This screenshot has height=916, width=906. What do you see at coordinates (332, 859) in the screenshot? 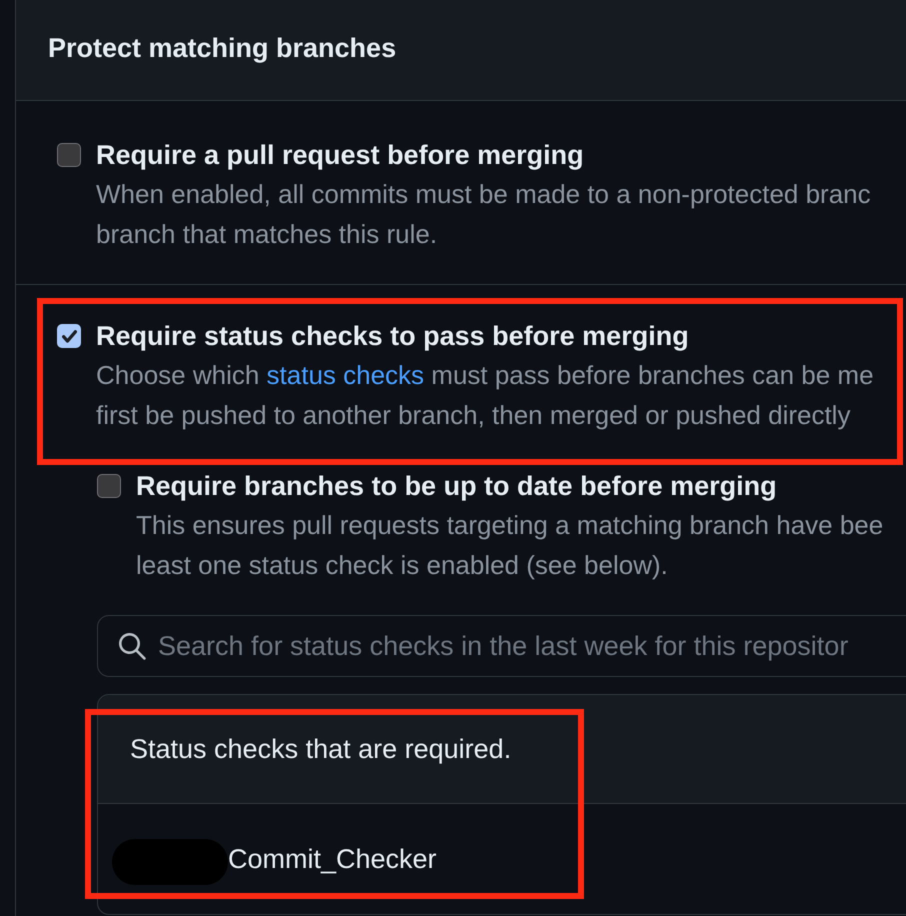
I see `check-name: Commit_Checker` at bounding box center [332, 859].